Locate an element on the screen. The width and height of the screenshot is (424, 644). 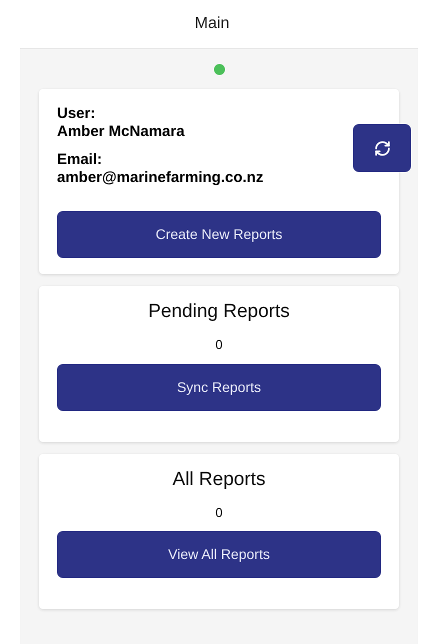
header-title: Main is located at coordinates (212, 24).